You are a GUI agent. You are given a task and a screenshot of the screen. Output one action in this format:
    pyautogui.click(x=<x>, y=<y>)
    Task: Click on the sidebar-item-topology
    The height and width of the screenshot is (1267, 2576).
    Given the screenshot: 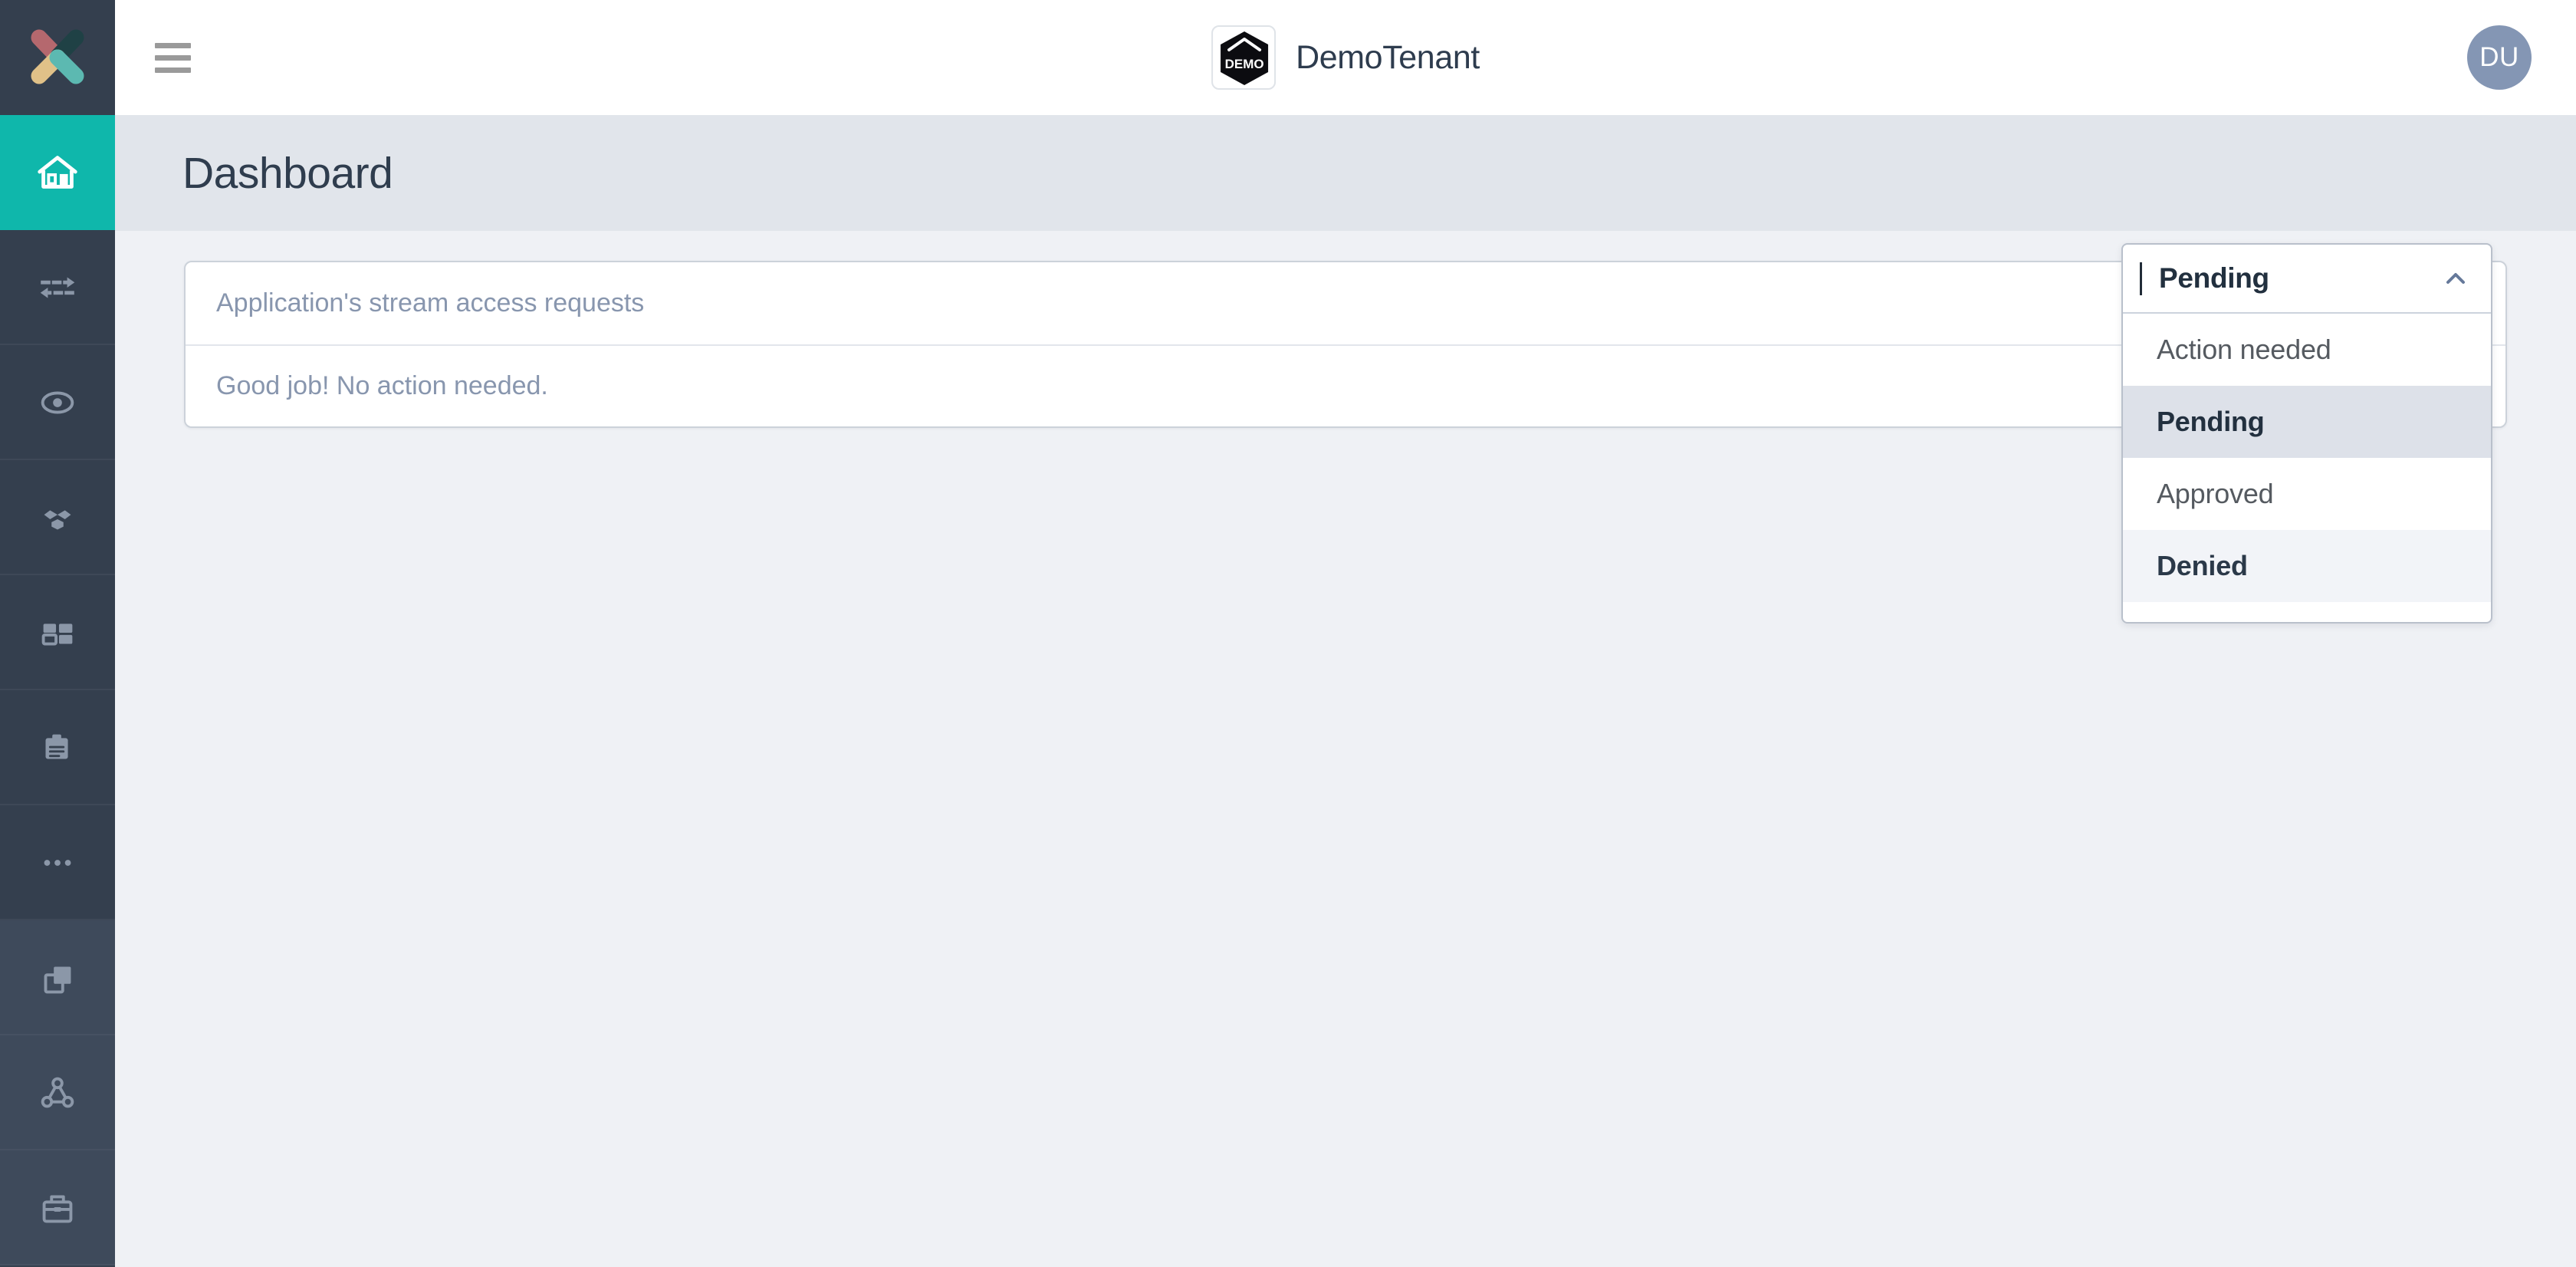 What is the action you would take?
    pyautogui.click(x=58, y=517)
    